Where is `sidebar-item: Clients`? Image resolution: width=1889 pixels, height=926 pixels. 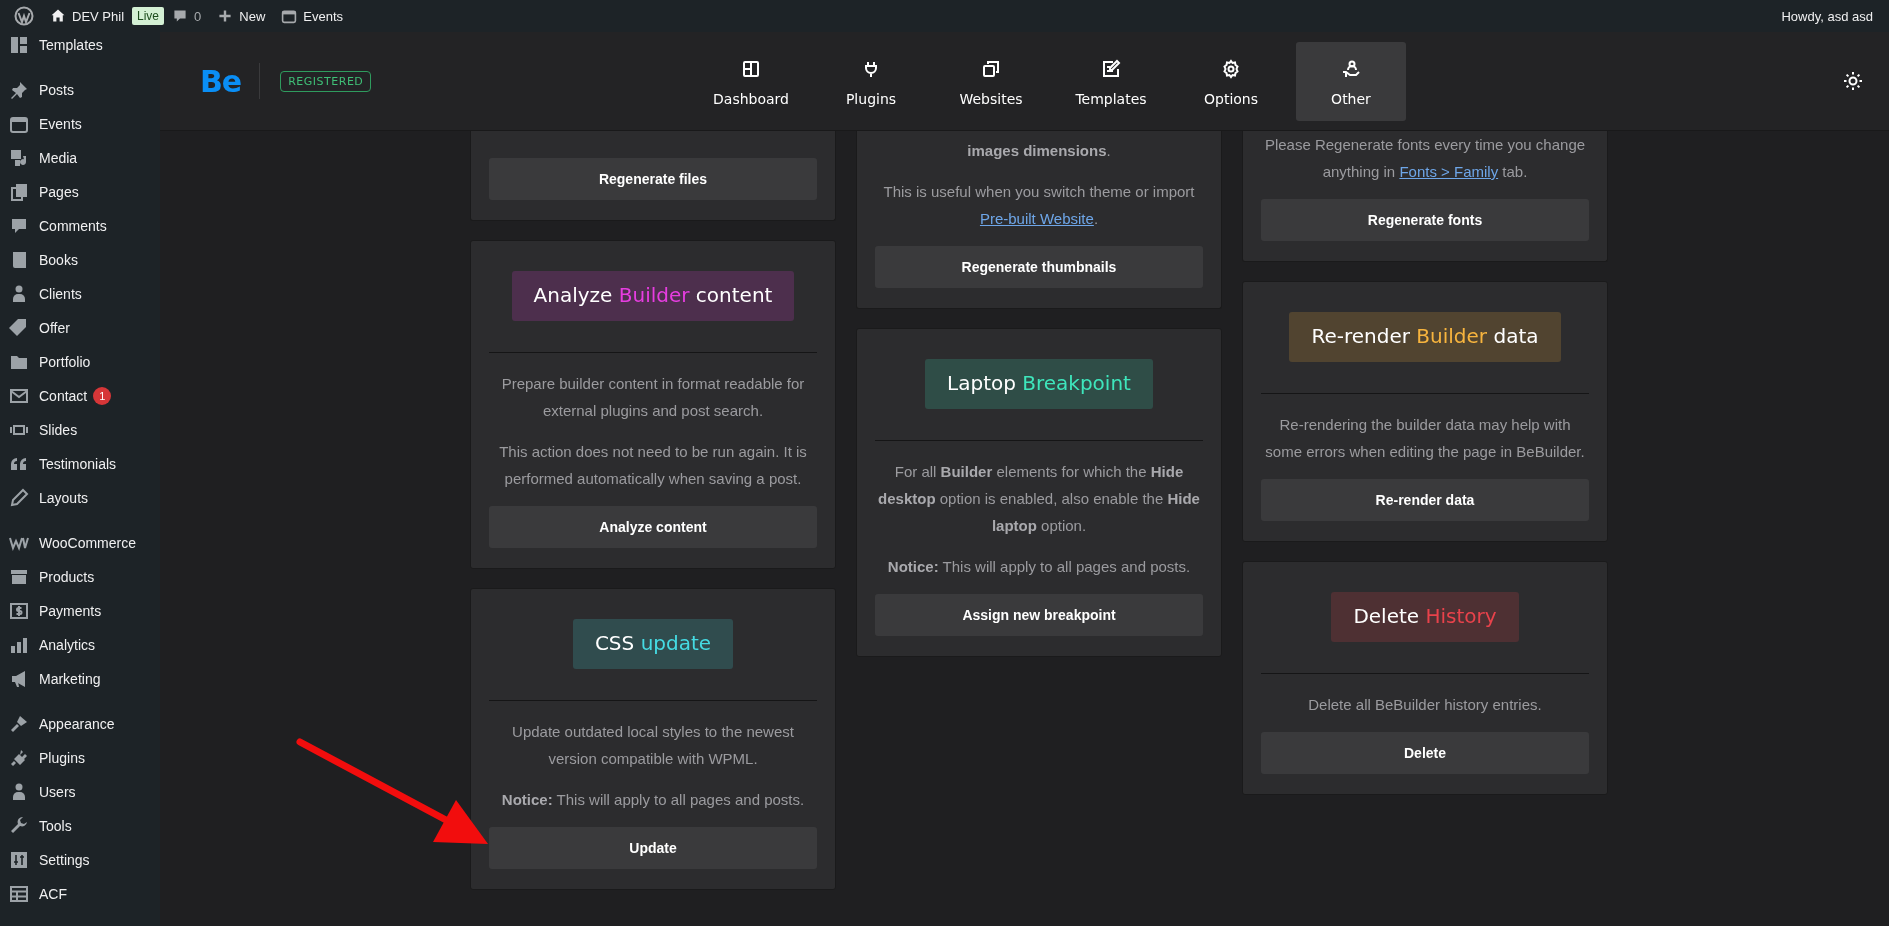 sidebar-item: Clients is located at coordinates (80, 294).